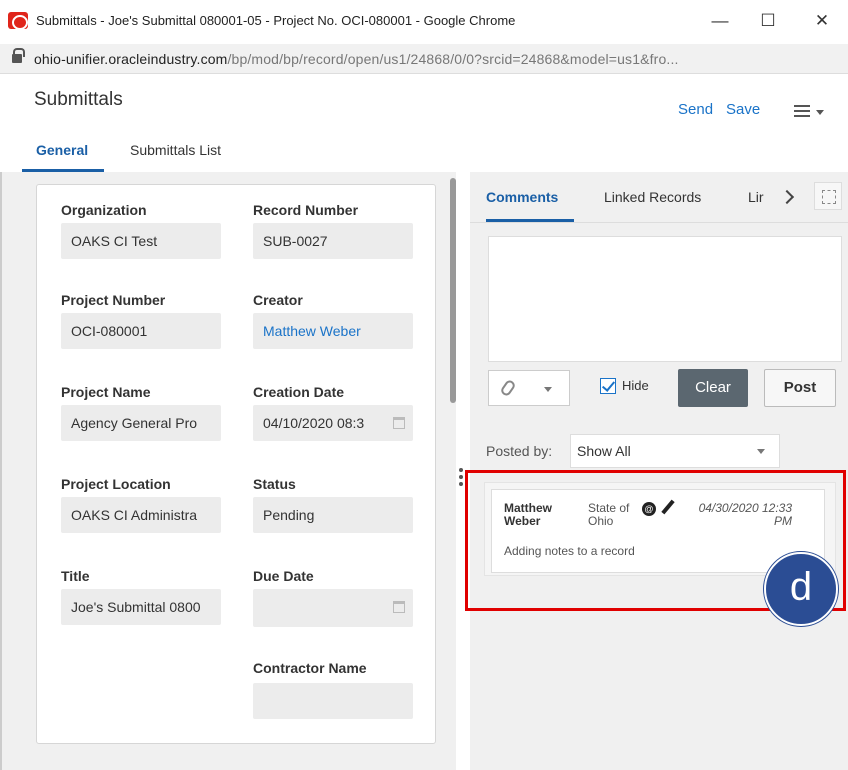 The image size is (848, 770). Describe the element at coordinates (635, 385) in the screenshot. I see `hide-label: Hide` at that location.